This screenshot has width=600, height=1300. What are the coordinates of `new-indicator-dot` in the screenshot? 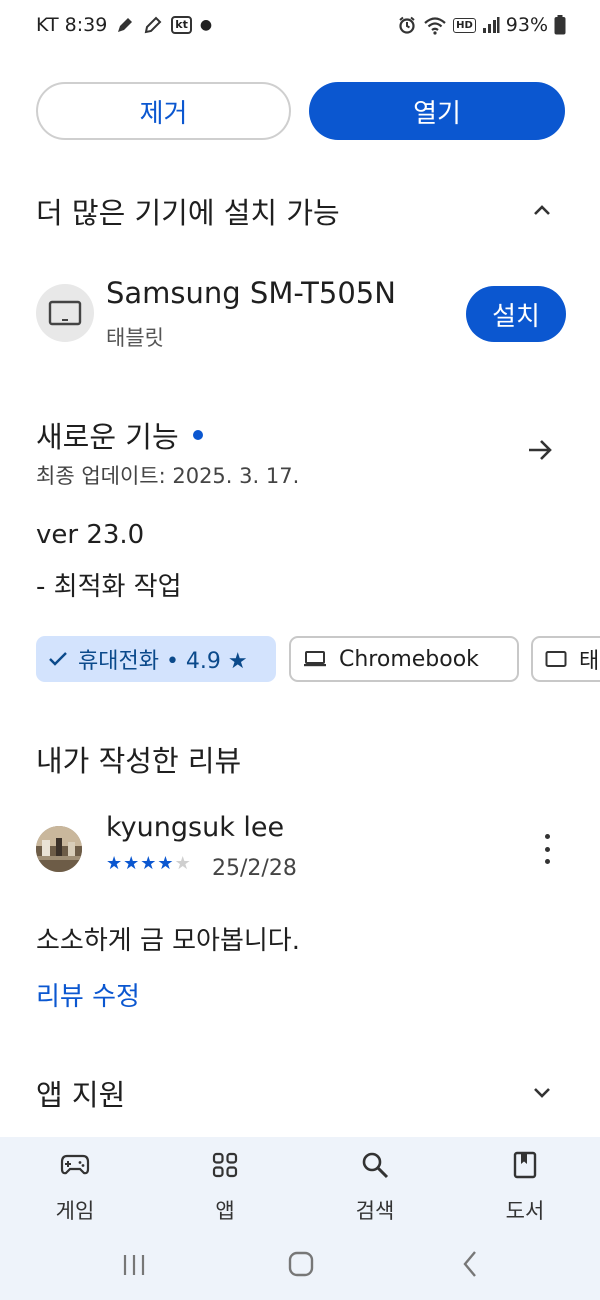 It's located at (197, 435).